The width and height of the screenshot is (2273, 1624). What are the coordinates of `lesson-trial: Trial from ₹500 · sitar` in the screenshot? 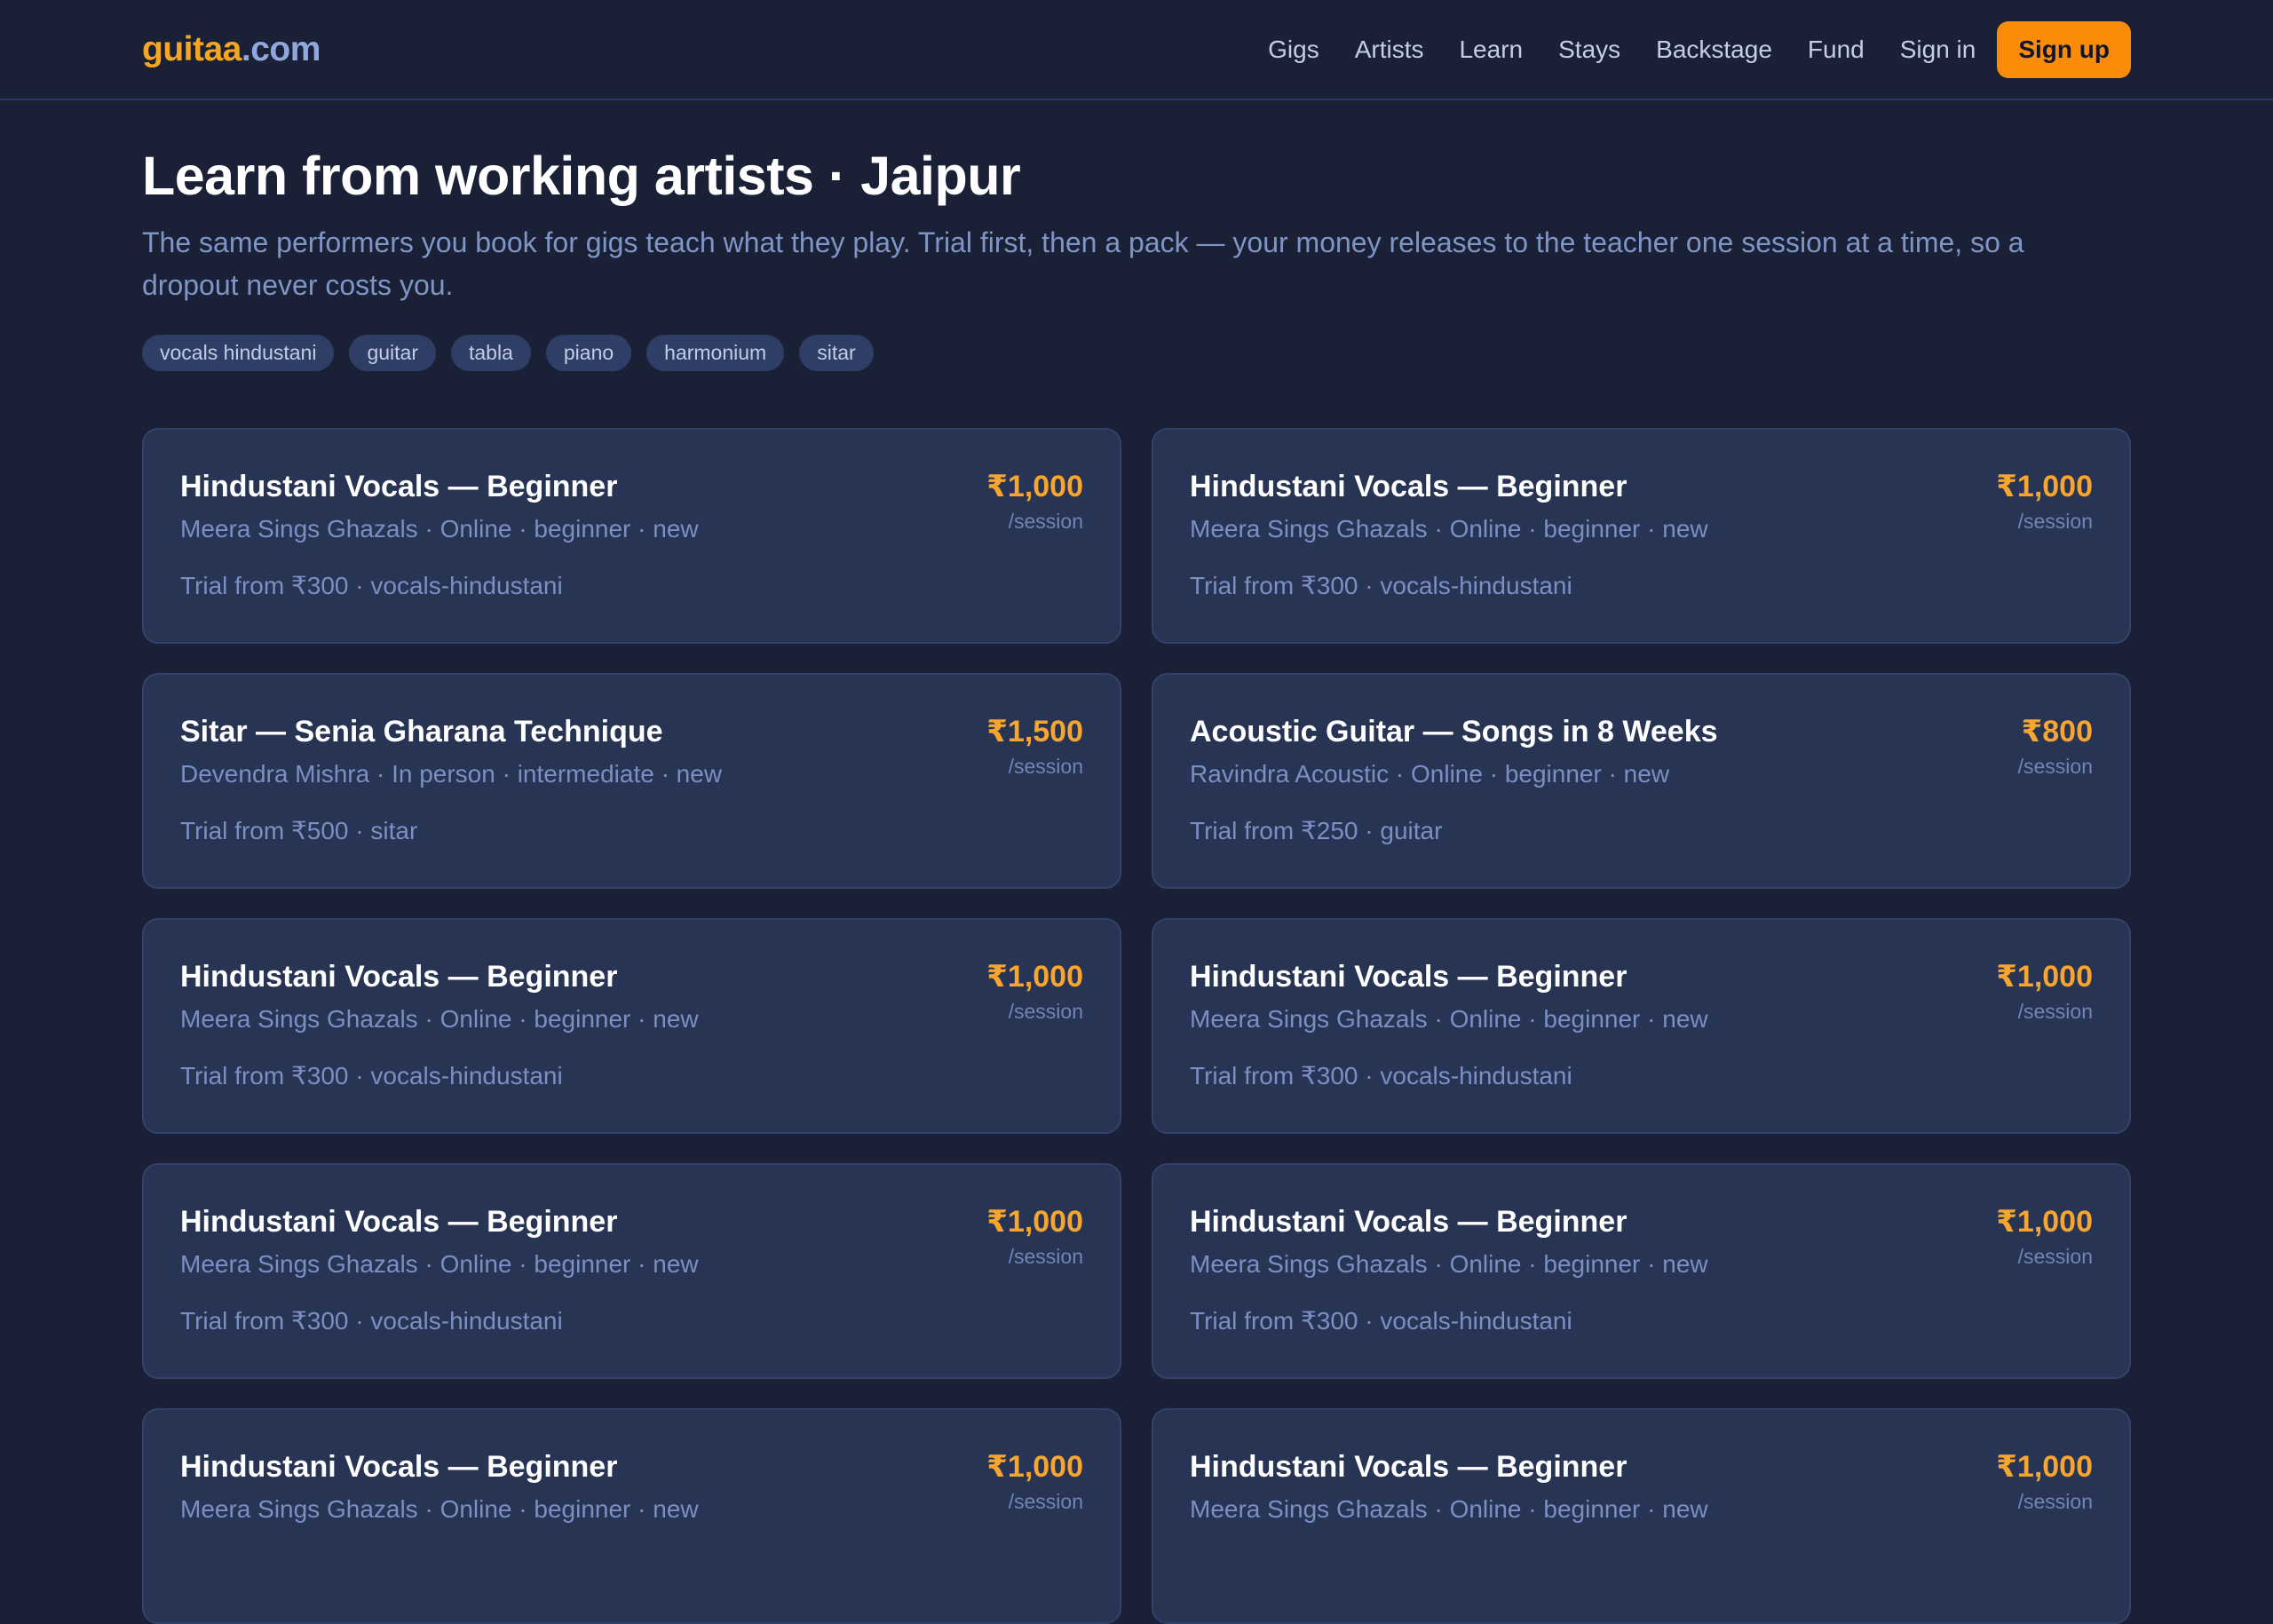 It's located at (299, 830).